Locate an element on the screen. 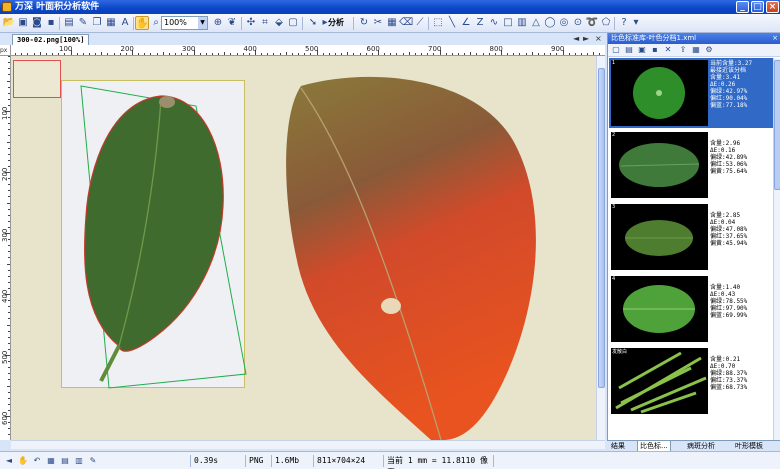  edit-icon: ✎ is located at coordinates (93, 461).